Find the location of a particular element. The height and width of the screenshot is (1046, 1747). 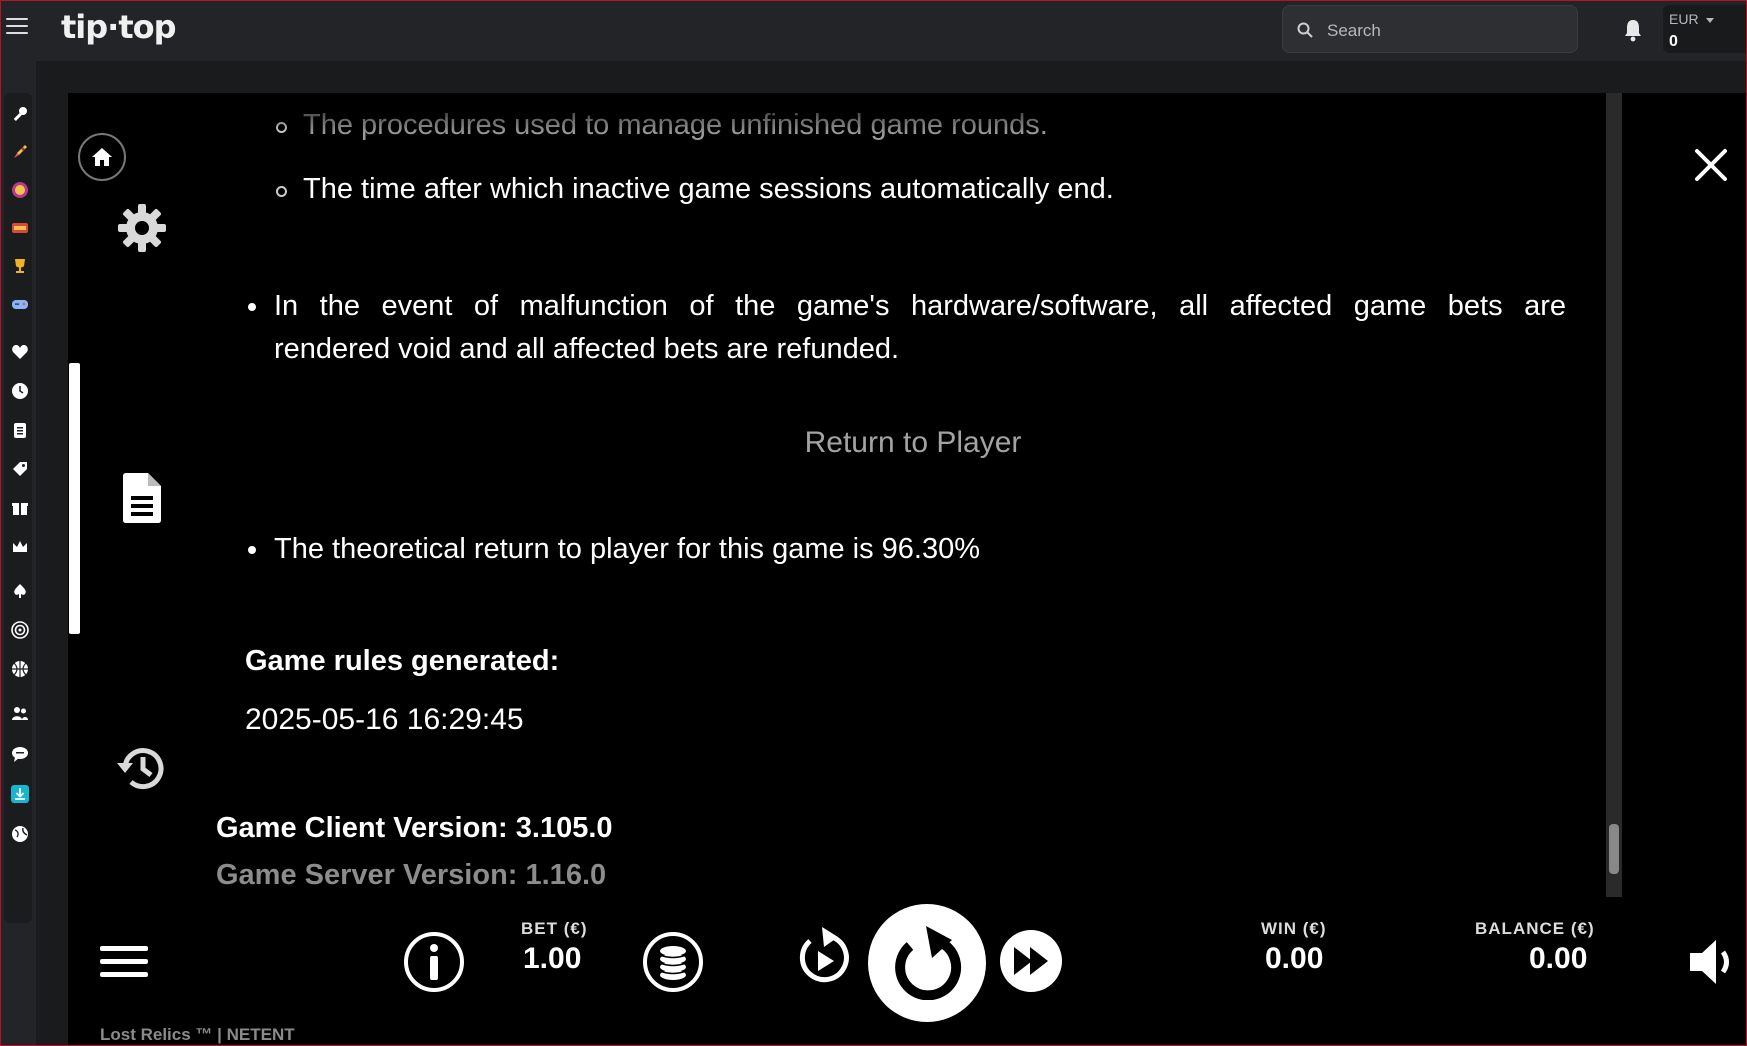

rules-generated-label: Game rules generated: is located at coordinates (402, 661).